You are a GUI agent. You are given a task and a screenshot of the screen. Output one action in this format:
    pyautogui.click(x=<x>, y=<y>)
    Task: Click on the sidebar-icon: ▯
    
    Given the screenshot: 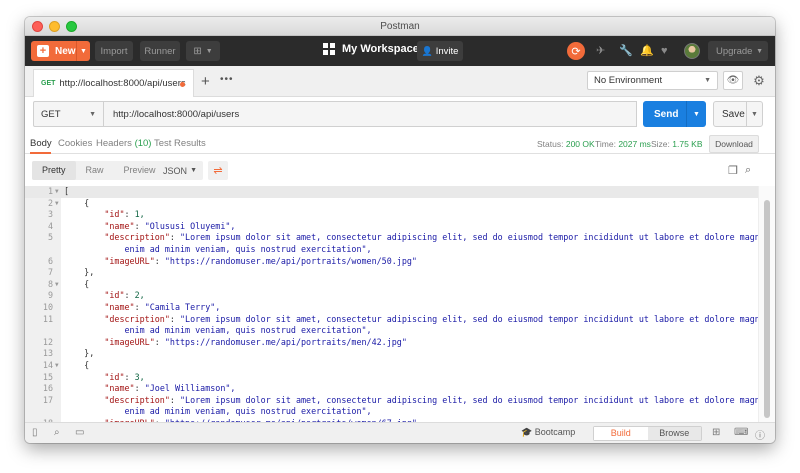 What is the action you would take?
    pyautogui.click(x=35, y=432)
    